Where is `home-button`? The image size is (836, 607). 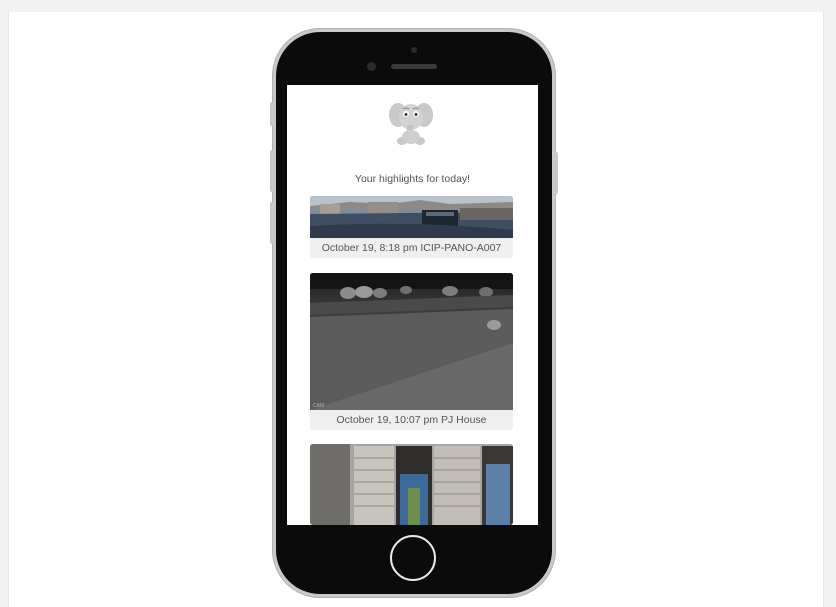
home-button is located at coordinates (413, 558).